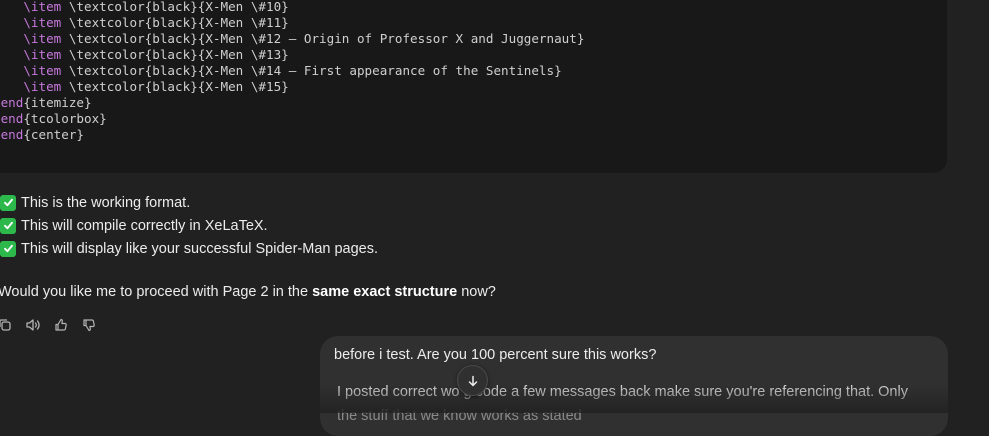 Image resolution: width=989 pixels, height=436 pixels. What do you see at coordinates (89, 325) in the screenshot?
I see `thumbs-down-icon` at bounding box center [89, 325].